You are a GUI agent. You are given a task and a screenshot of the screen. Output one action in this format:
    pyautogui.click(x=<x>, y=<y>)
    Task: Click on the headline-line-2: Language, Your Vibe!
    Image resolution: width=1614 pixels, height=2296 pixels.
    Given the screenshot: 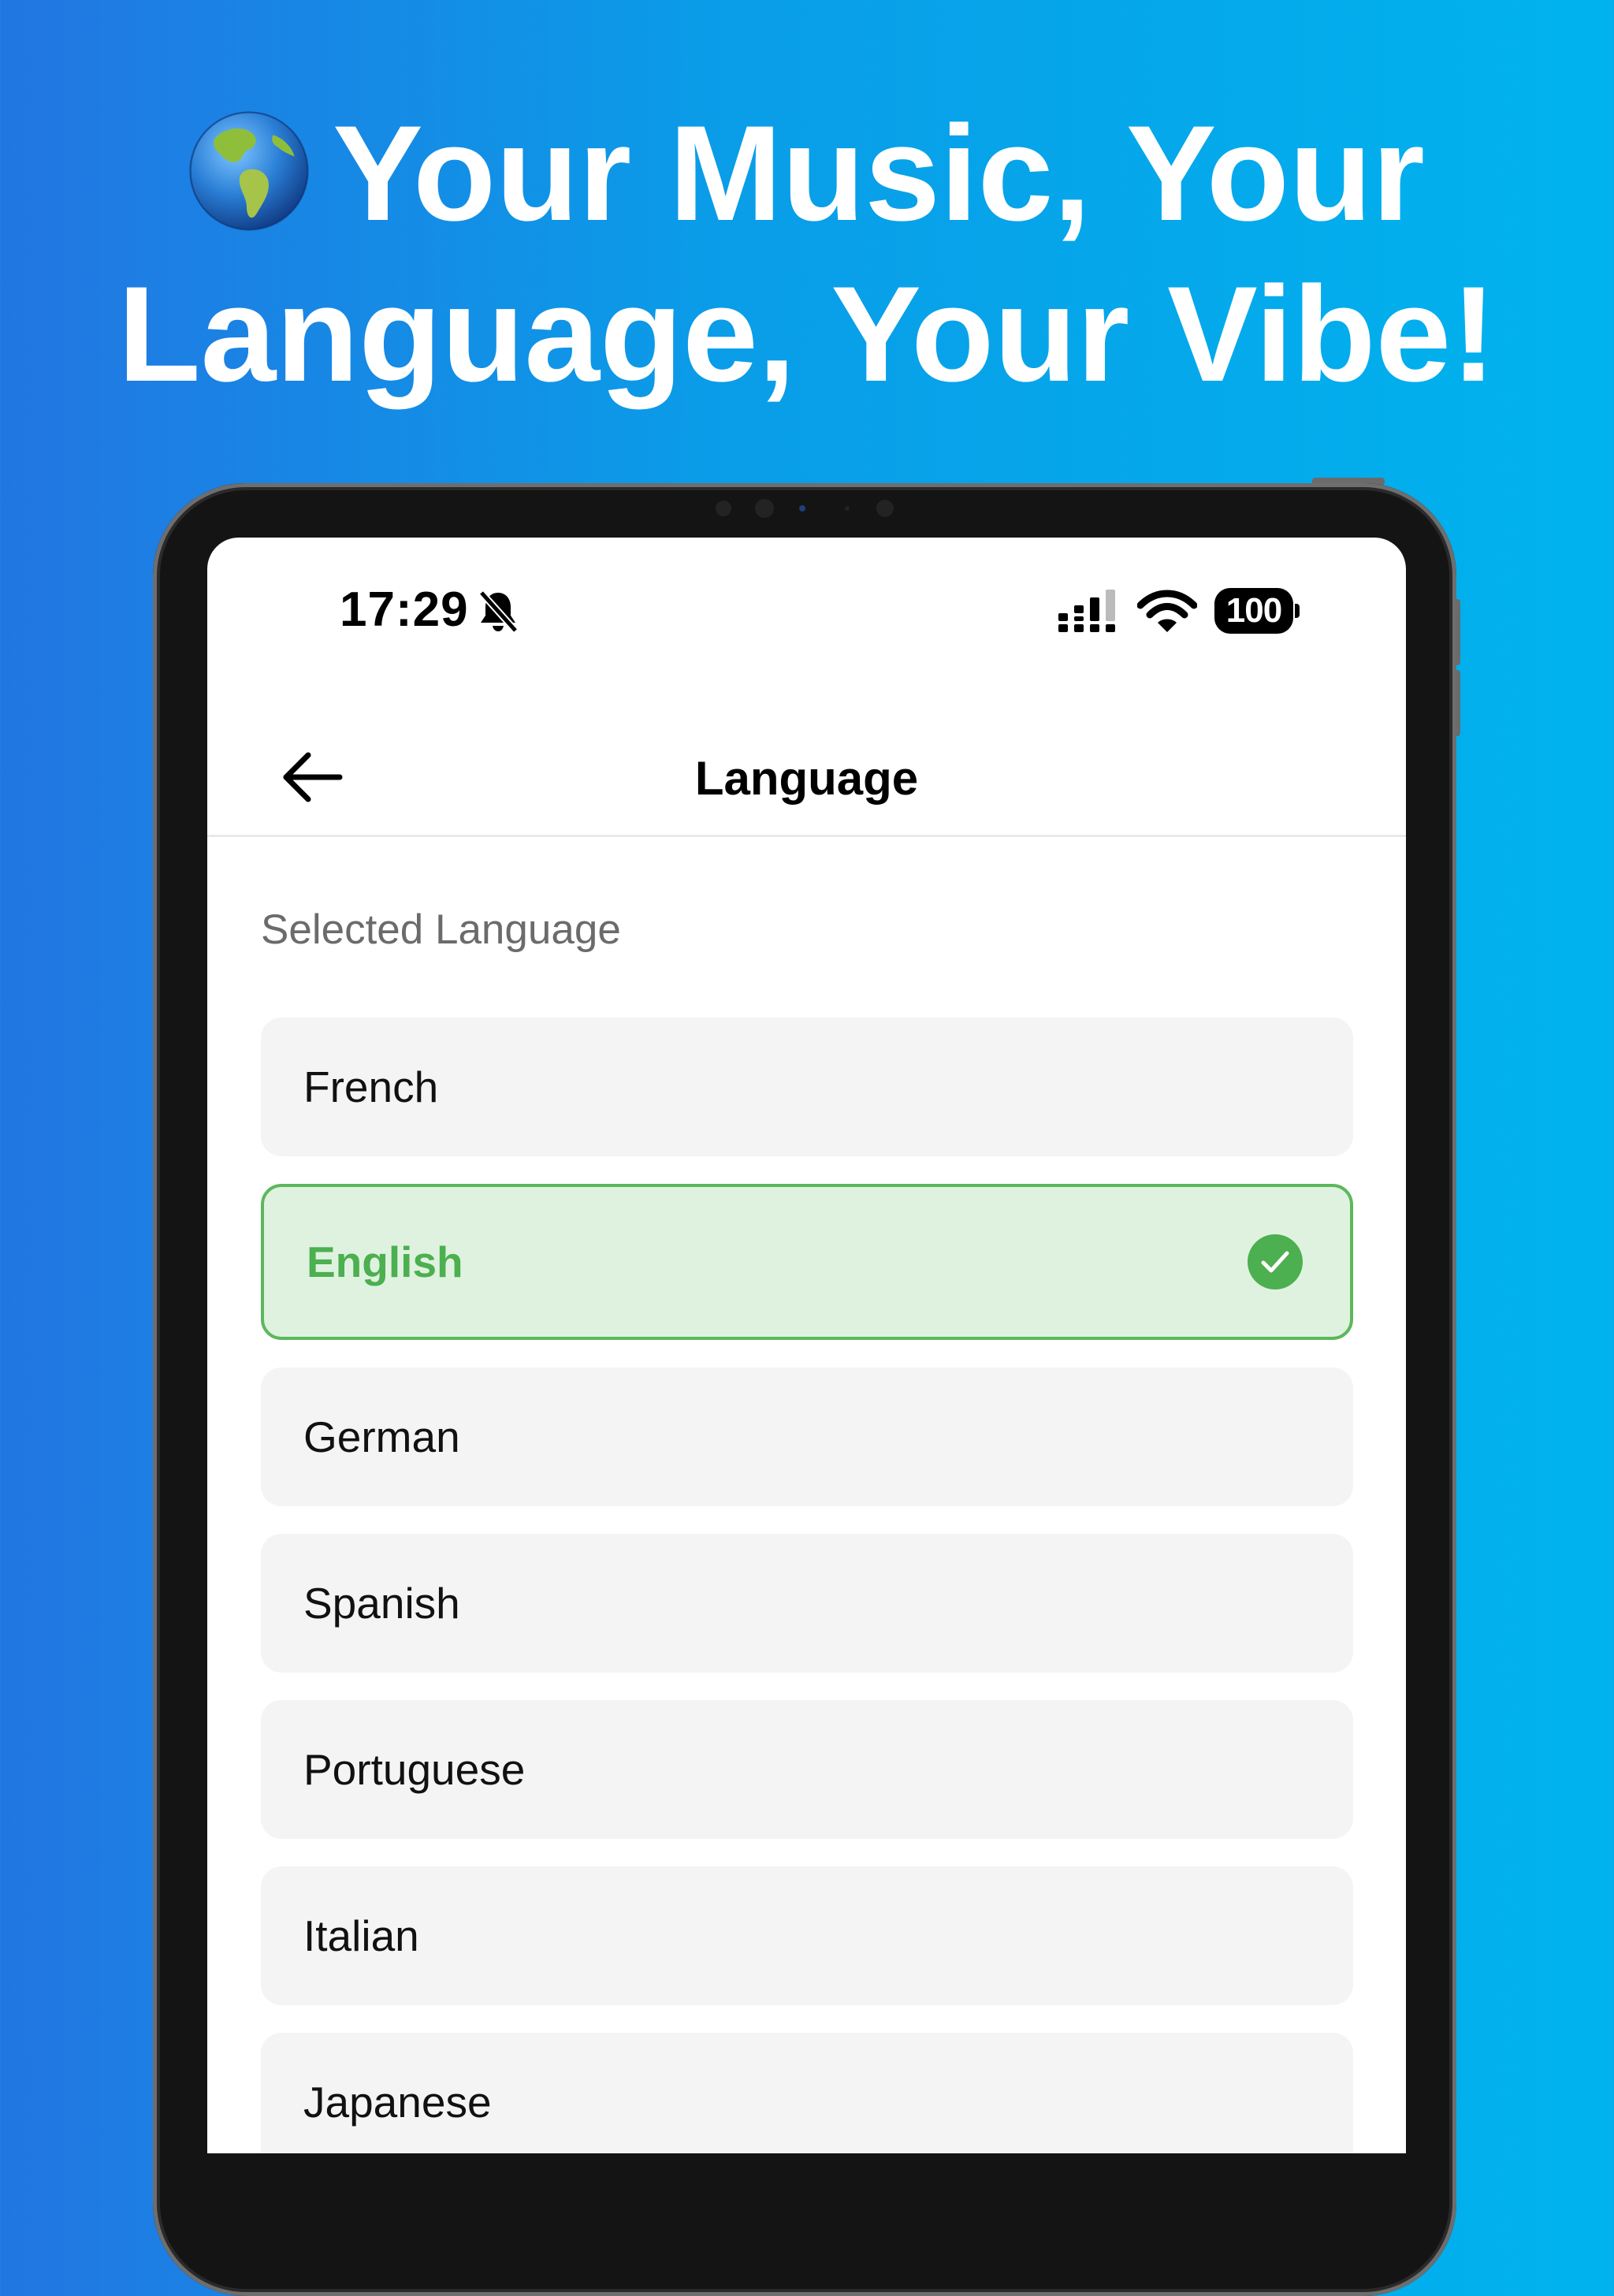 What is the action you would take?
    pyautogui.click(x=807, y=334)
    